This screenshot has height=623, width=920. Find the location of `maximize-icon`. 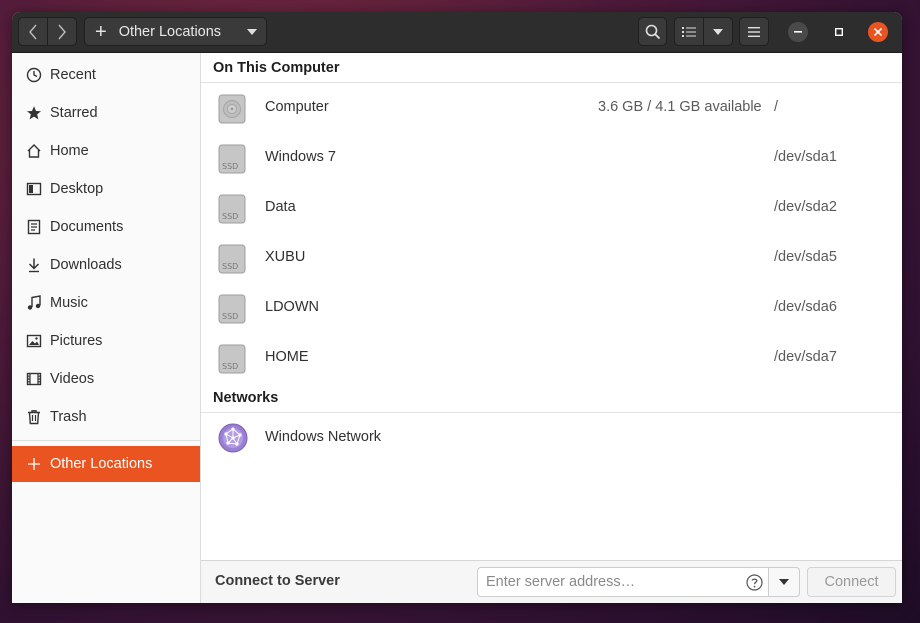

maximize-icon is located at coordinates (839, 32).